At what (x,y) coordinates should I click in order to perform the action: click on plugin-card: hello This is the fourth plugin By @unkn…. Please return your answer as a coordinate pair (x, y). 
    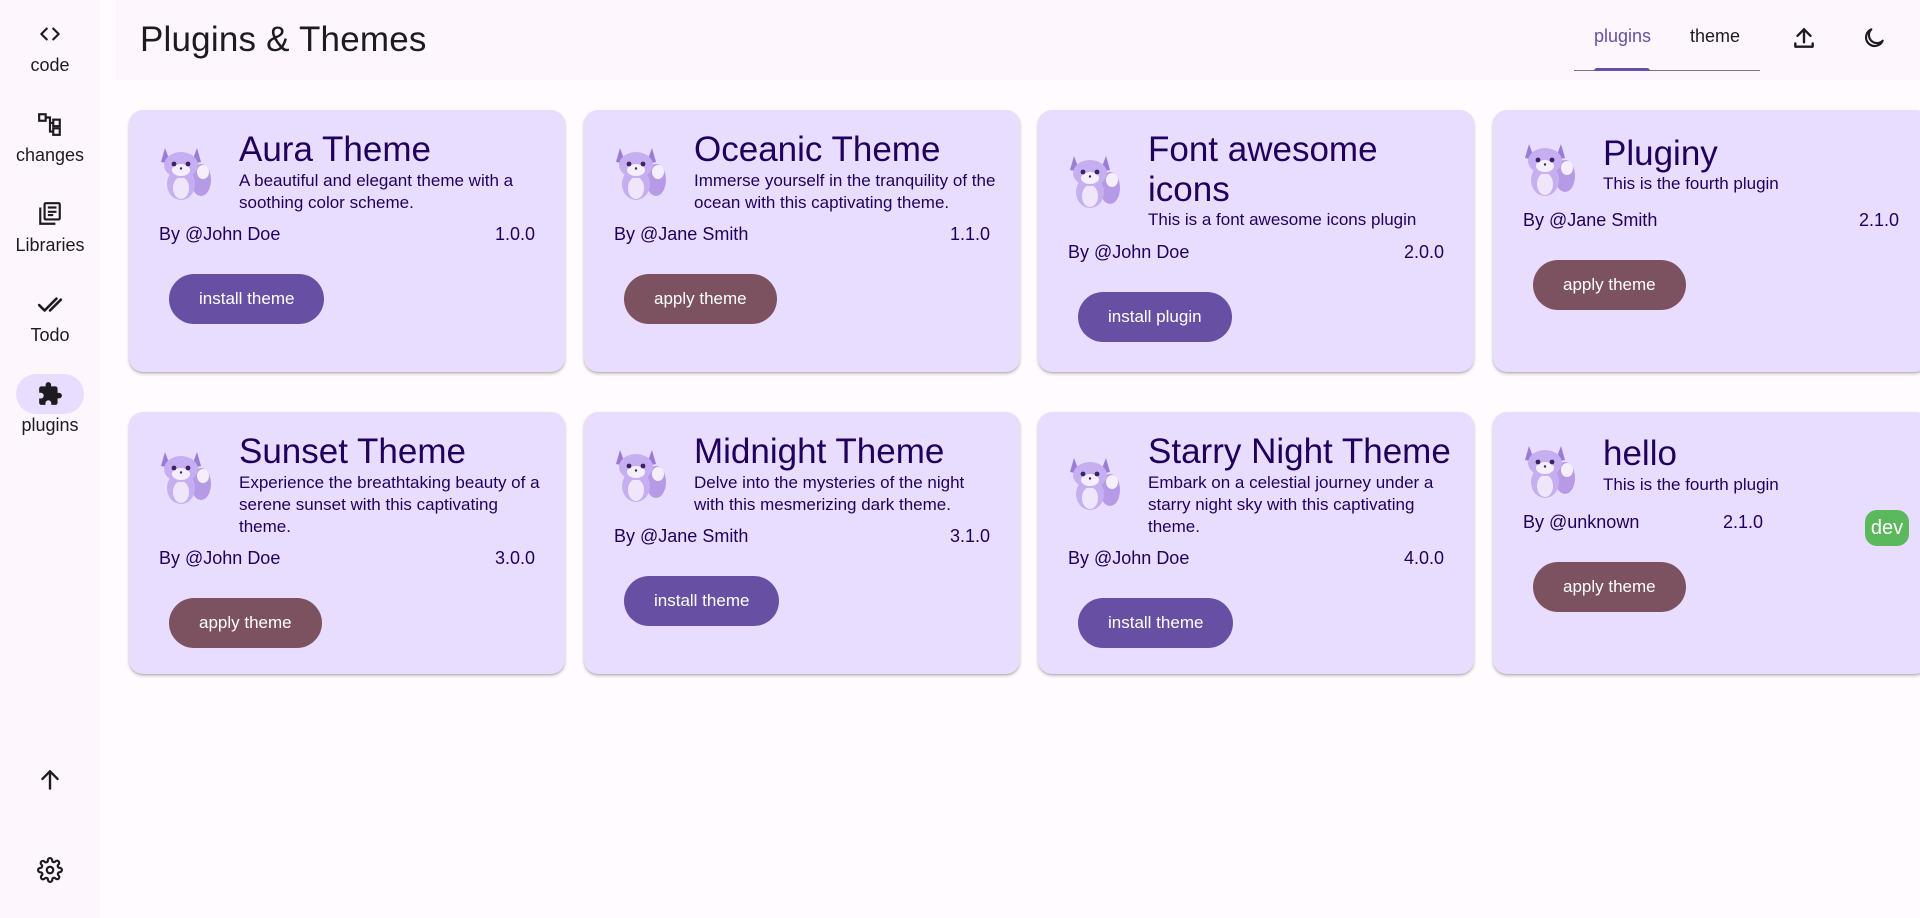
    Looking at the image, I should click on (1706, 543).